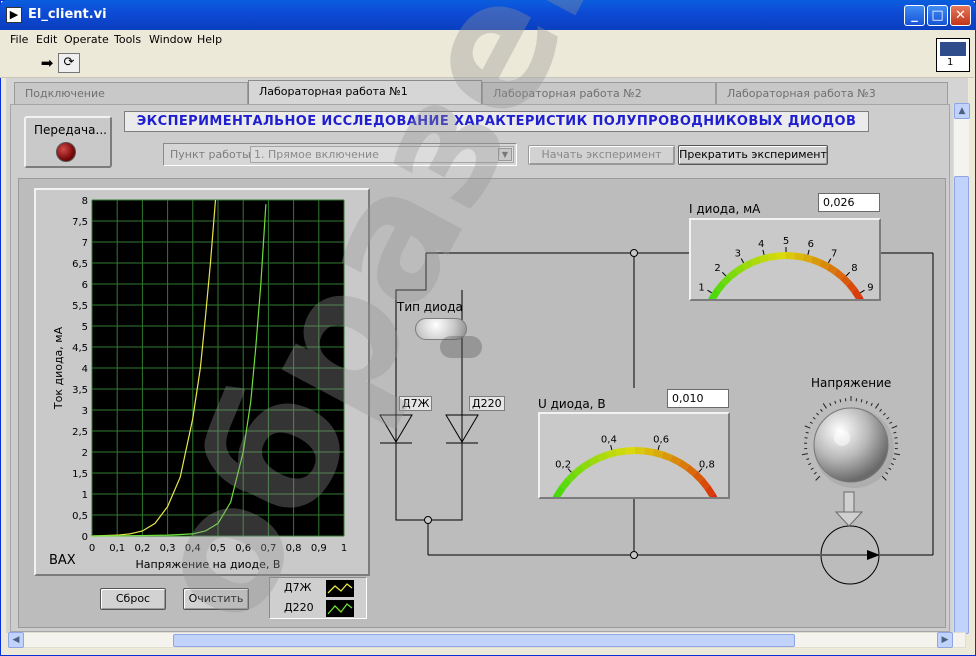  Describe the element at coordinates (945, 640) in the screenshot. I see `scroll-right-icon: ▶` at that location.